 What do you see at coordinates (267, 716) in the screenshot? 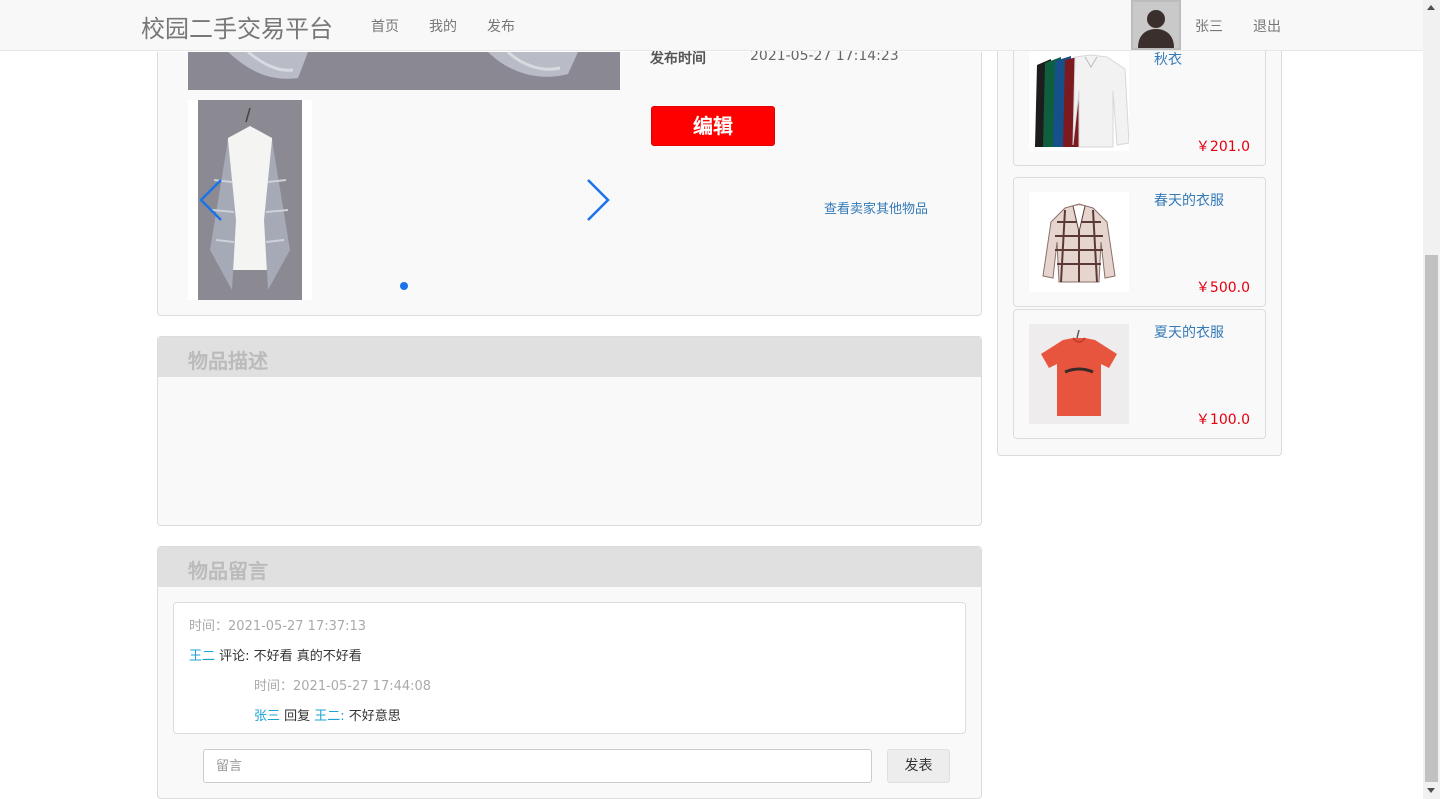
I see `reply-user: 张三` at bounding box center [267, 716].